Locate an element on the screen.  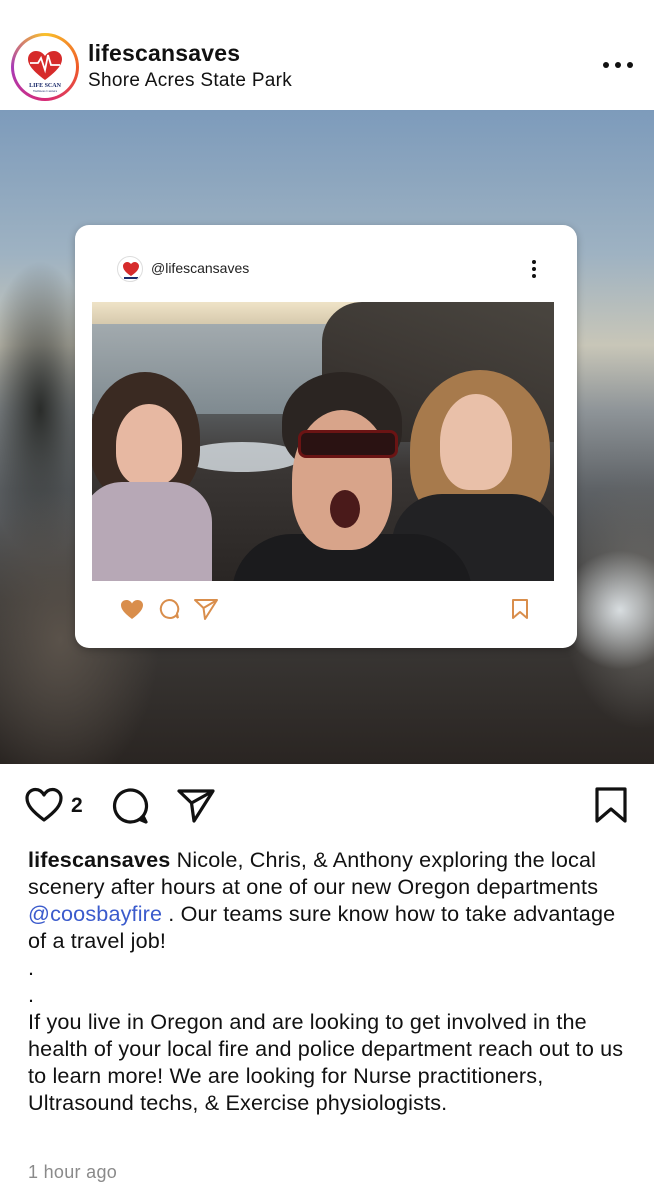
post-timestamp: 1 hour ago is located at coordinates (72, 1172).